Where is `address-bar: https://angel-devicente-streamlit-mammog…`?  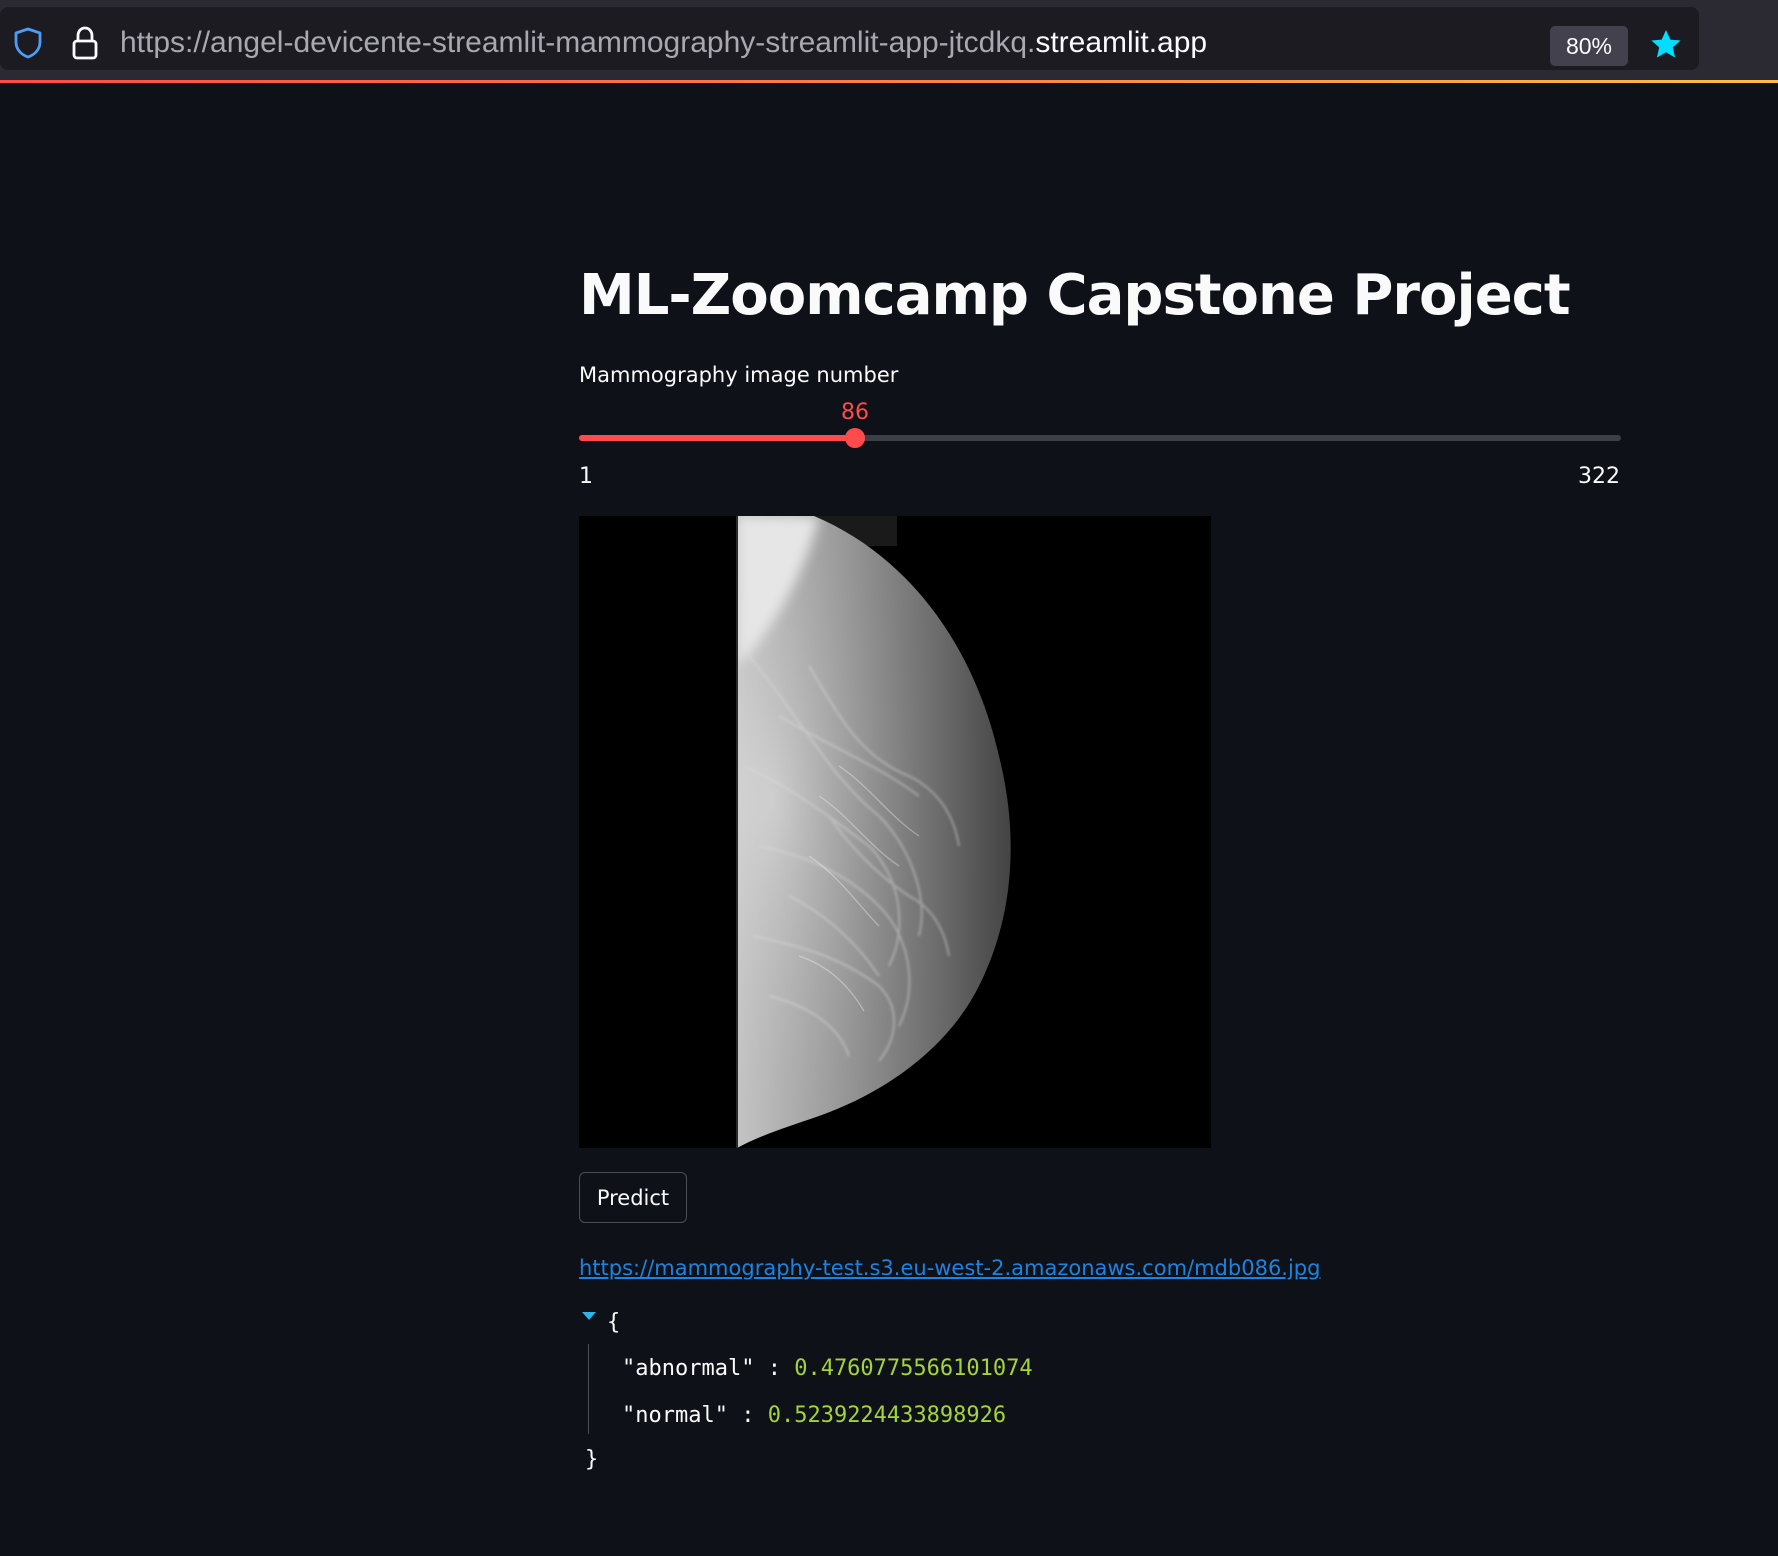 address-bar: https://angel-devicente-streamlit-mammog… is located at coordinates (849, 38).